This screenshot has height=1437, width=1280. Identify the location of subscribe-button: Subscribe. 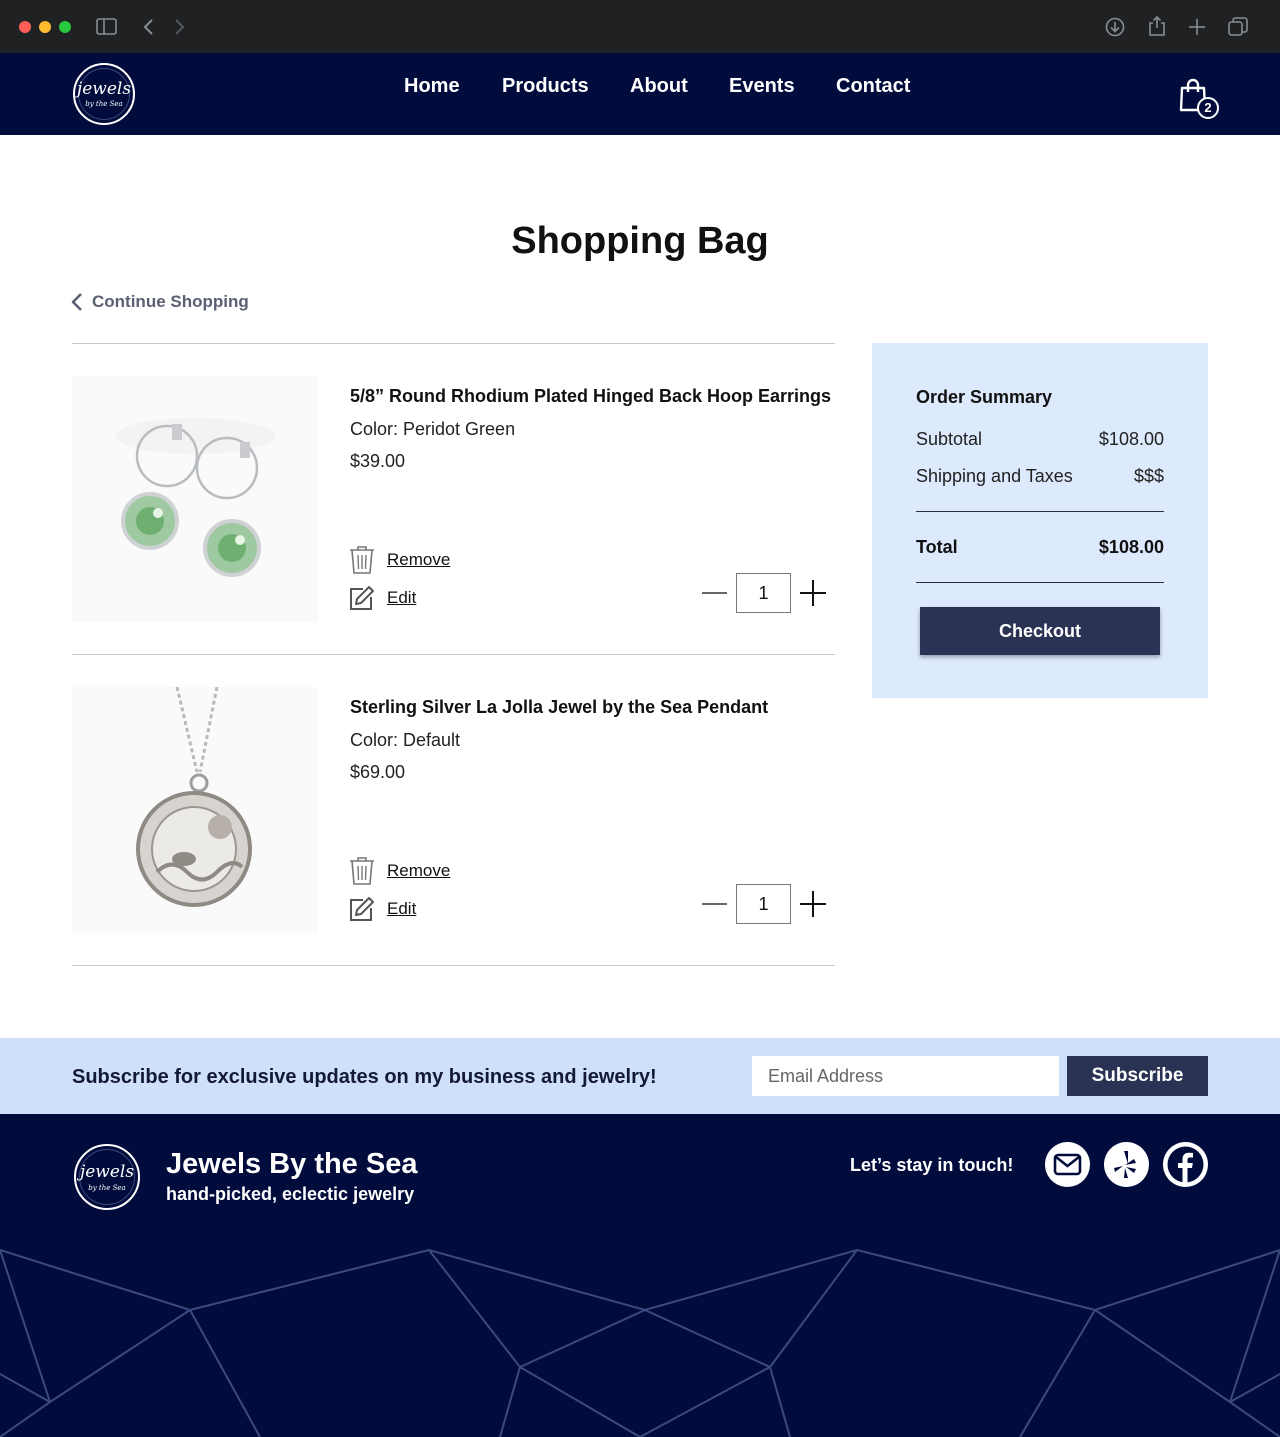
(1137, 1076).